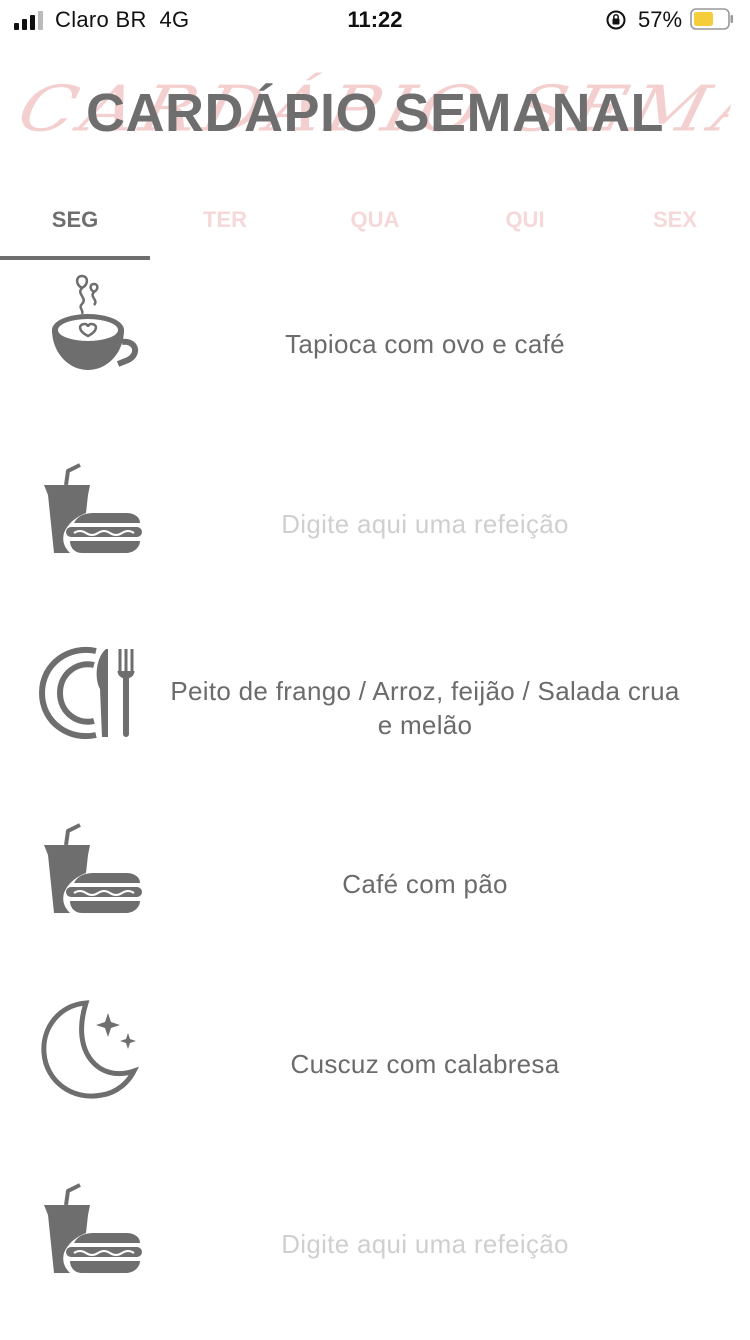  I want to click on meal-text: Cuscuz com calabresa, so click(425, 1064).